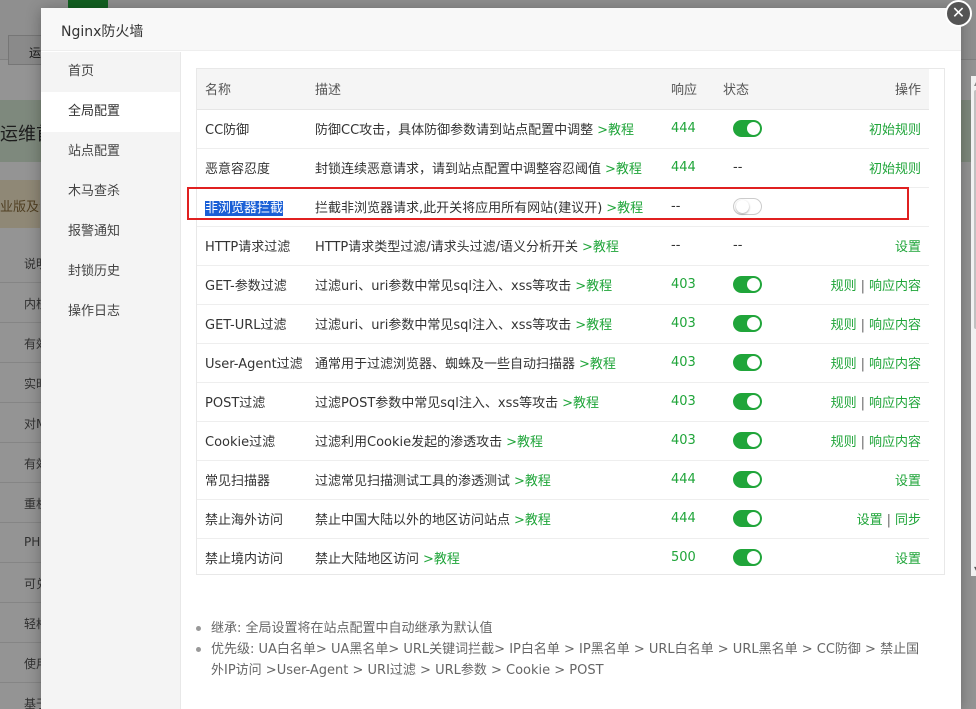  What do you see at coordinates (238, 169) in the screenshot?
I see `rule-name: 恶意容忍度` at bounding box center [238, 169].